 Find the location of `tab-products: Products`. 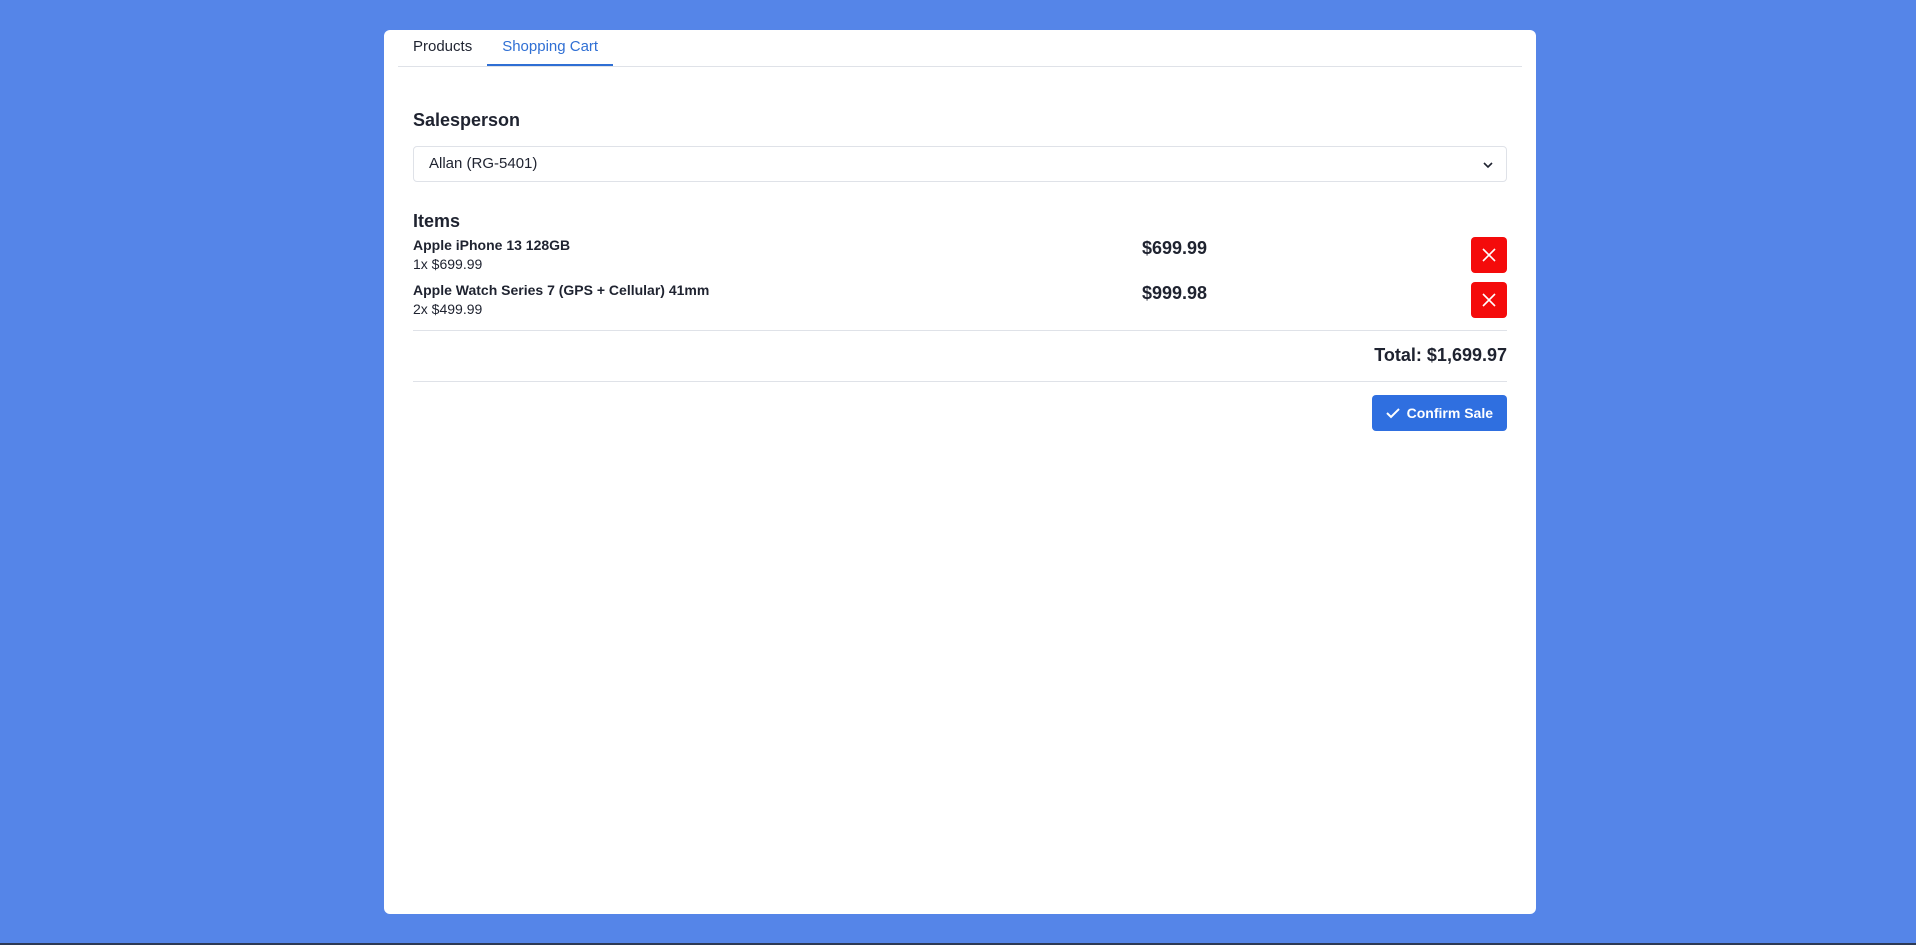

tab-products: Products is located at coordinates (442, 48).